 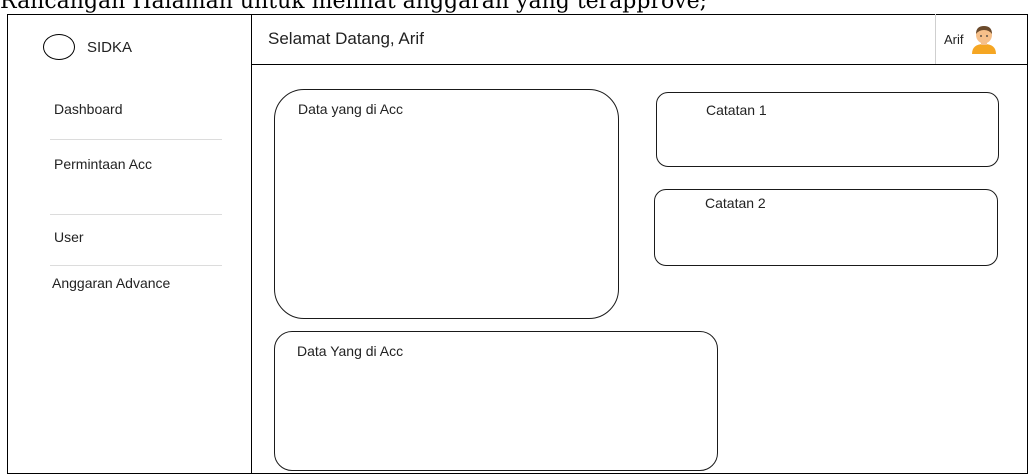 What do you see at coordinates (350, 351) in the screenshot?
I see `card-title: Data Yang di Acc` at bounding box center [350, 351].